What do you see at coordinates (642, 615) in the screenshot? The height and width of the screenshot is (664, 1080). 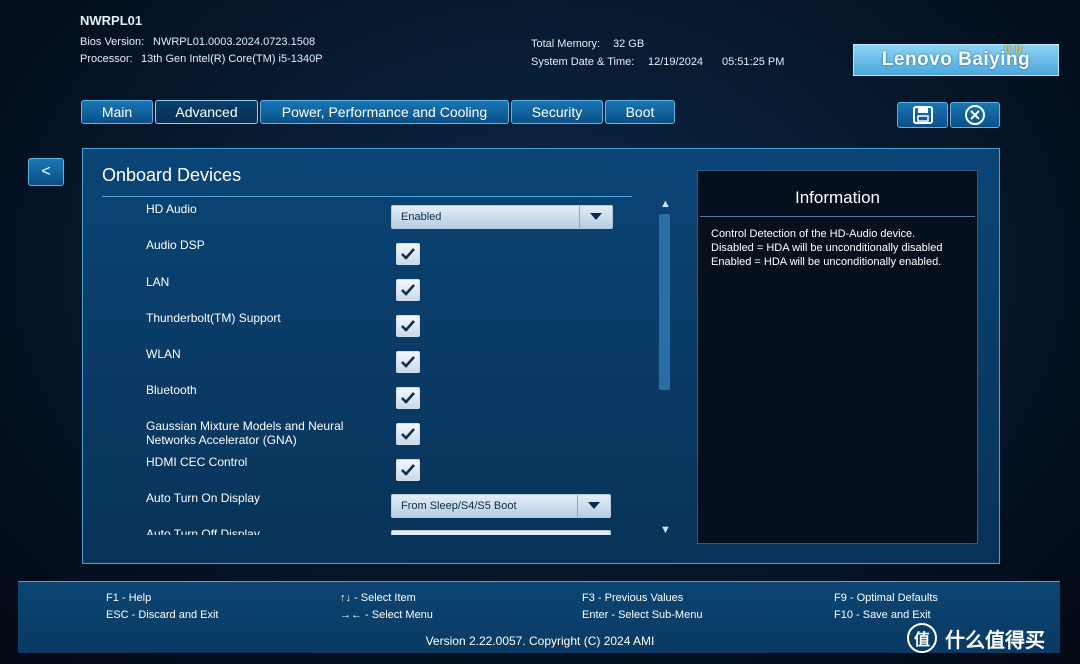 I see `key-select-submenu: Enter - Select Sub-Menu` at bounding box center [642, 615].